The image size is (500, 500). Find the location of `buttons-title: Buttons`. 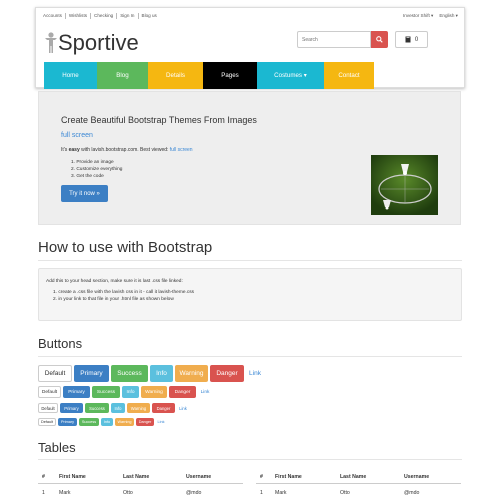

buttons-title: Buttons is located at coordinates (60, 343).